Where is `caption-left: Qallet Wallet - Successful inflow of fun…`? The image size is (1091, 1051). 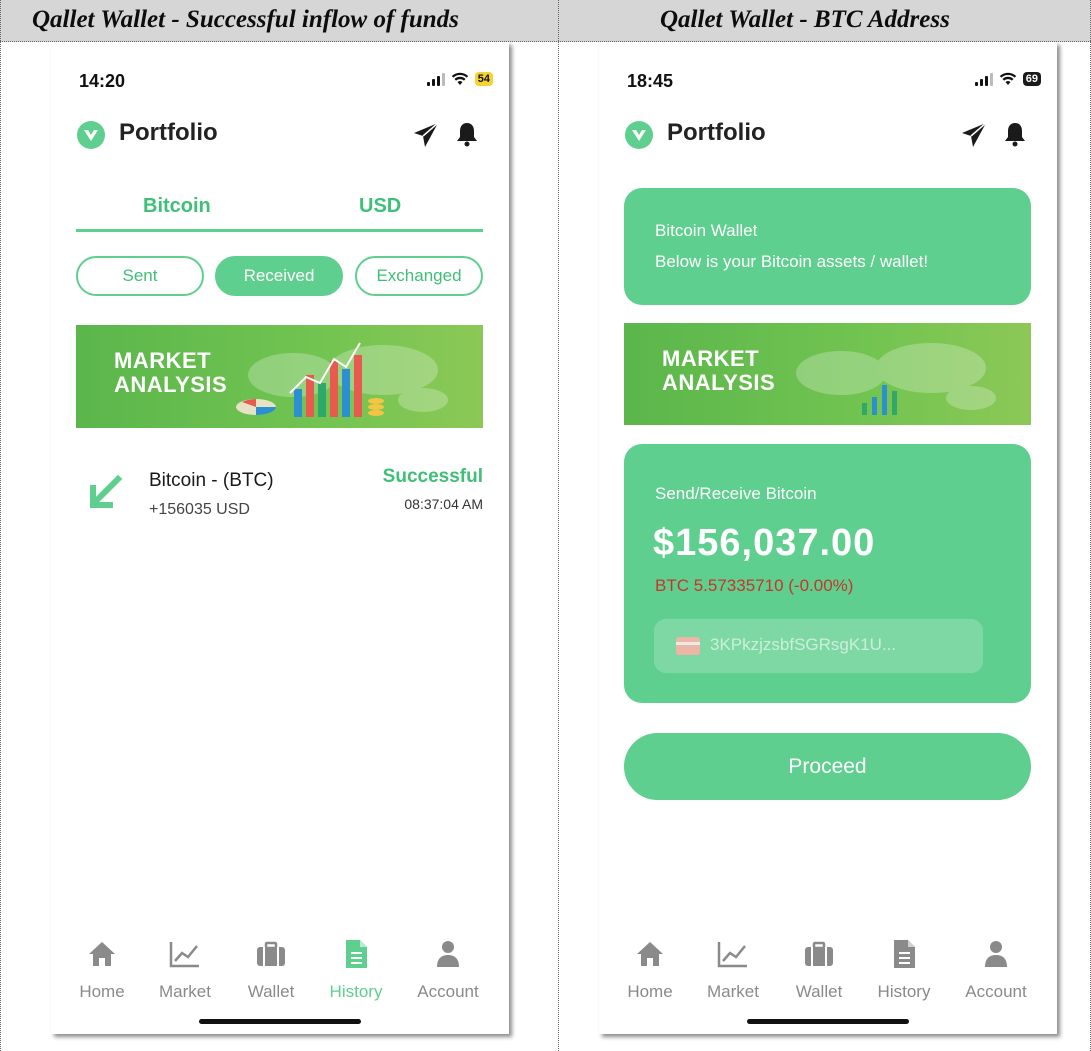
caption-left: Qallet Wallet - Successful inflow of fun… is located at coordinates (245, 19).